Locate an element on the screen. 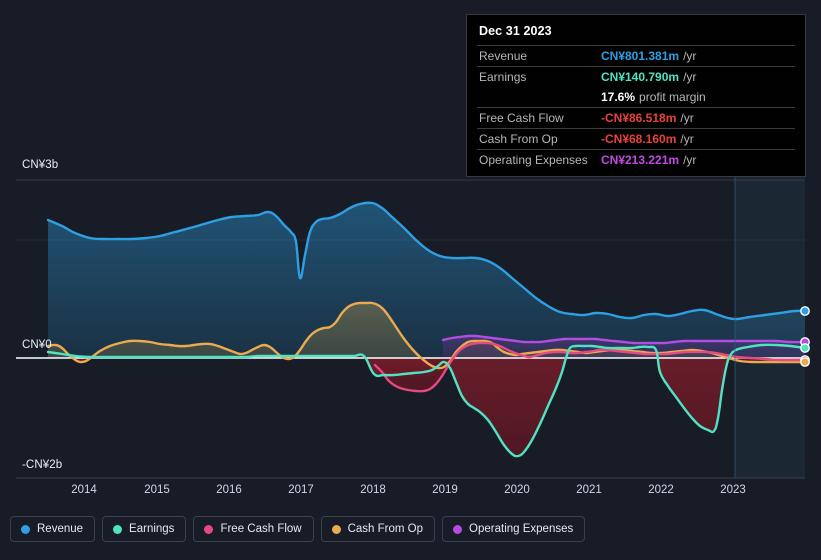 This screenshot has height=560, width=821. end-marker-earnings is located at coordinates (805, 348).